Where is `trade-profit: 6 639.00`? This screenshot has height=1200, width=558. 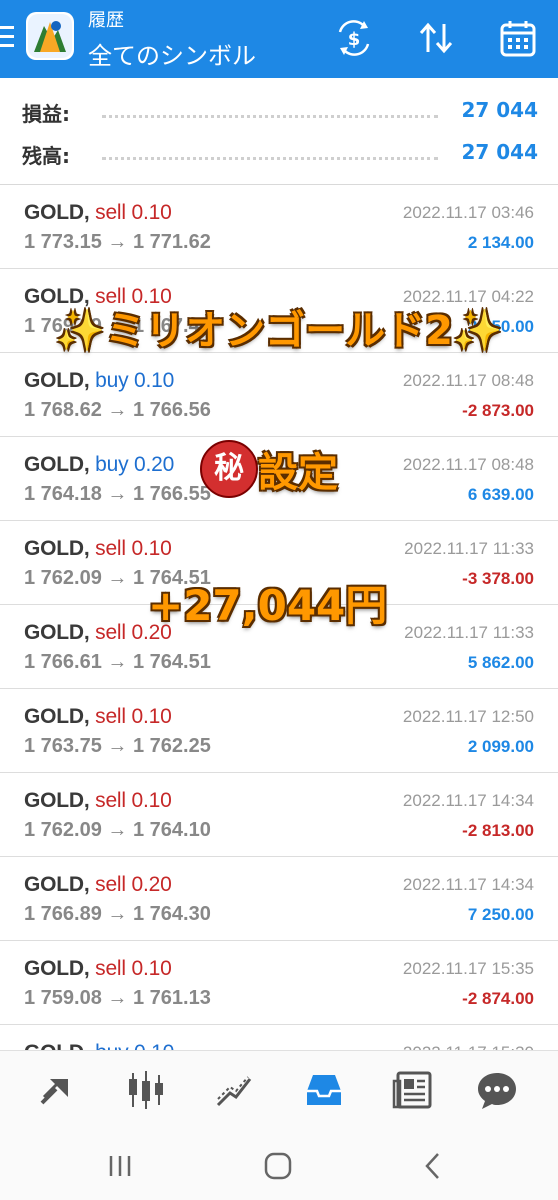 trade-profit: 6 639.00 is located at coordinates (500, 494).